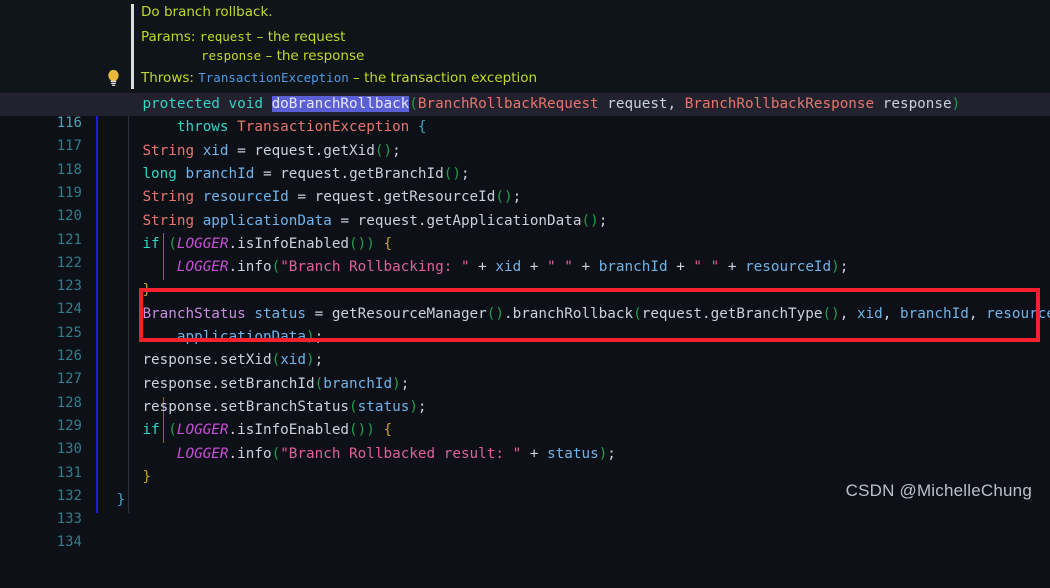 Image resolution: width=1050 pixels, height=588 pixels. I want to click on code-row: 128 response.setBranchId(branchId);, so click(525, 392).